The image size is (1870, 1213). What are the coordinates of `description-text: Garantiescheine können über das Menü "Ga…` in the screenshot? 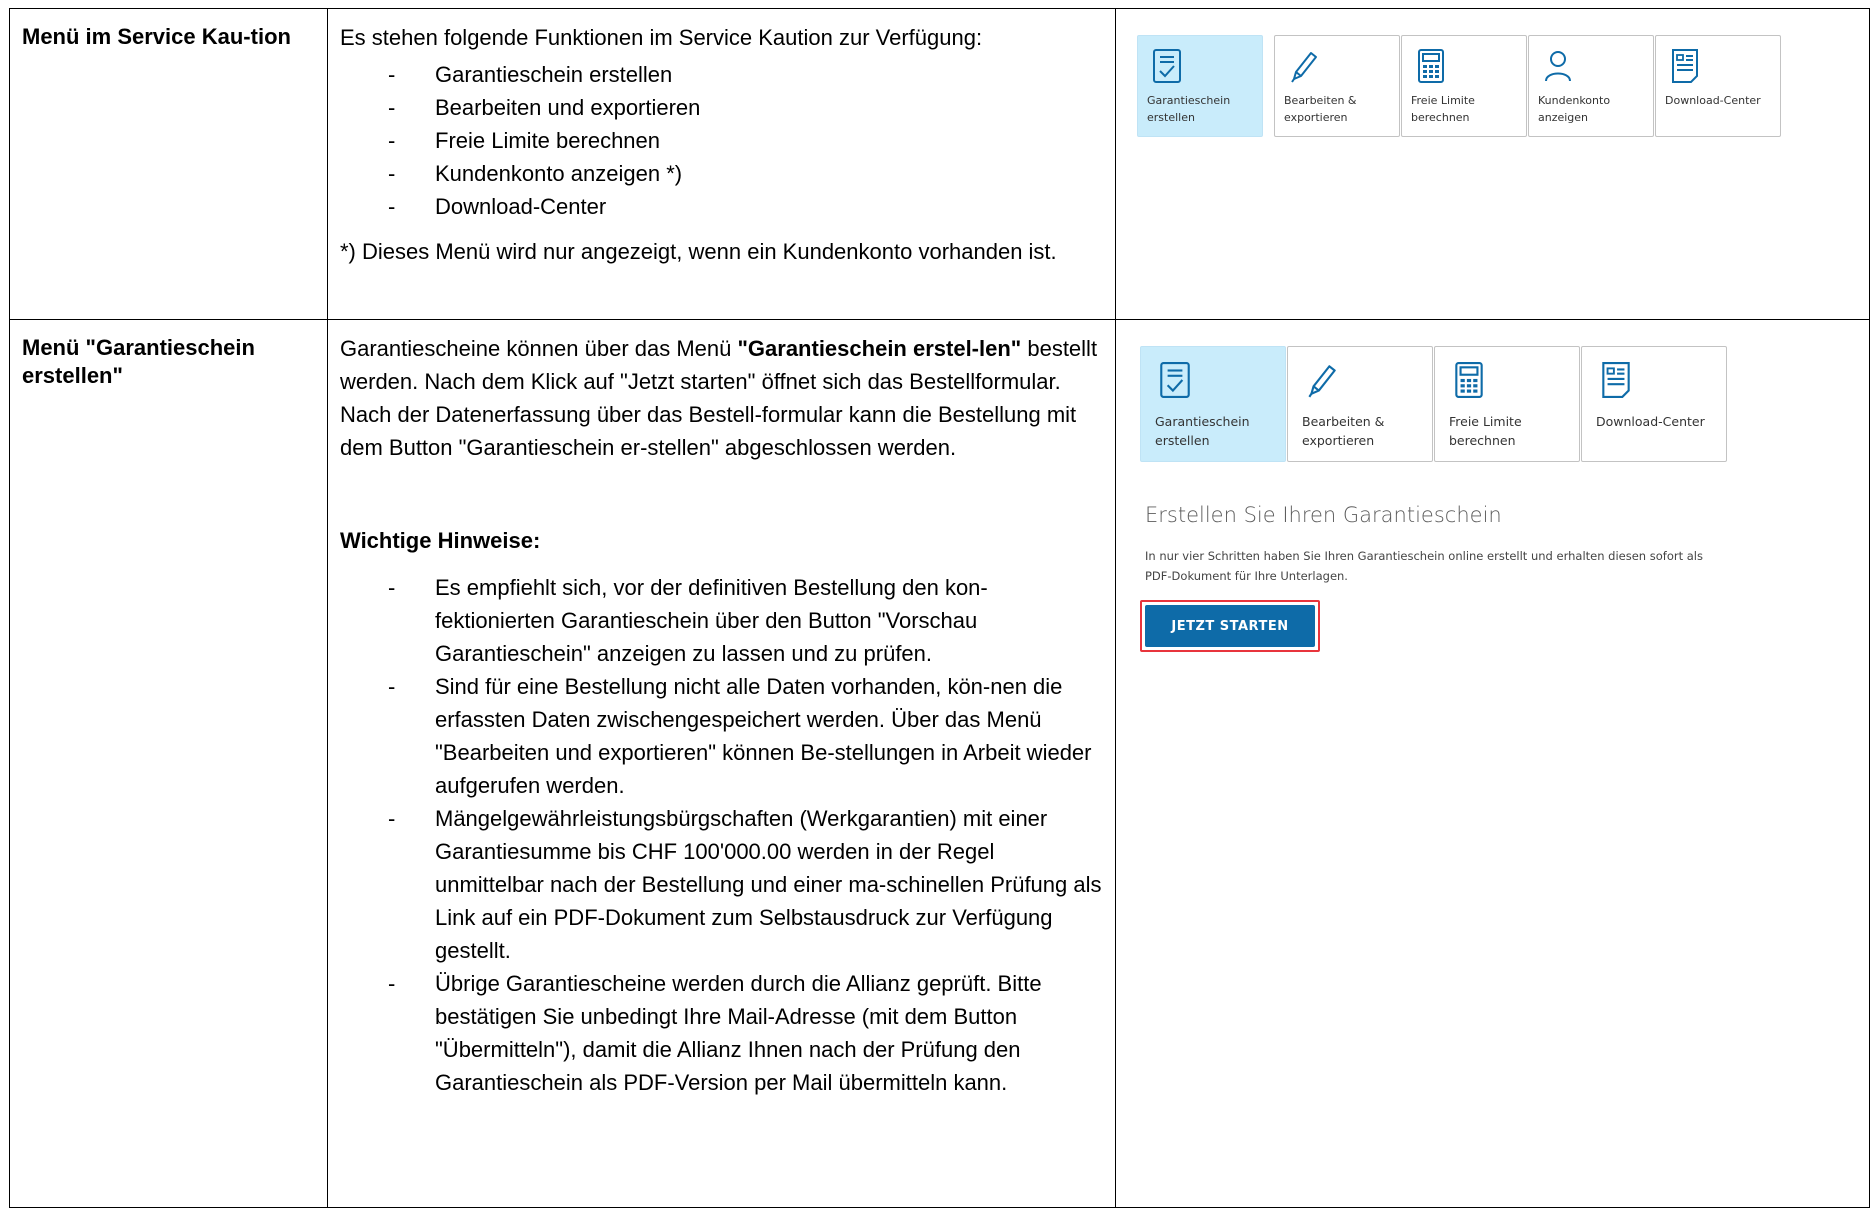 It's located at (719, 398).